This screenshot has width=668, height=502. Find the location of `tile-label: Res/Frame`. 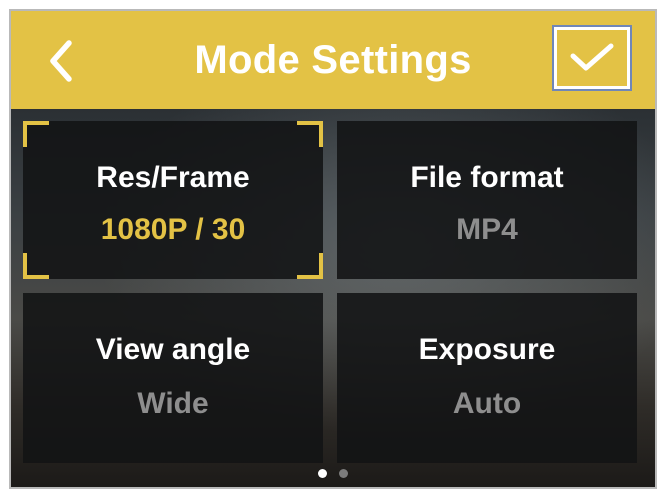

tile-label: Res/Frame is located at coordinates (173, 177).